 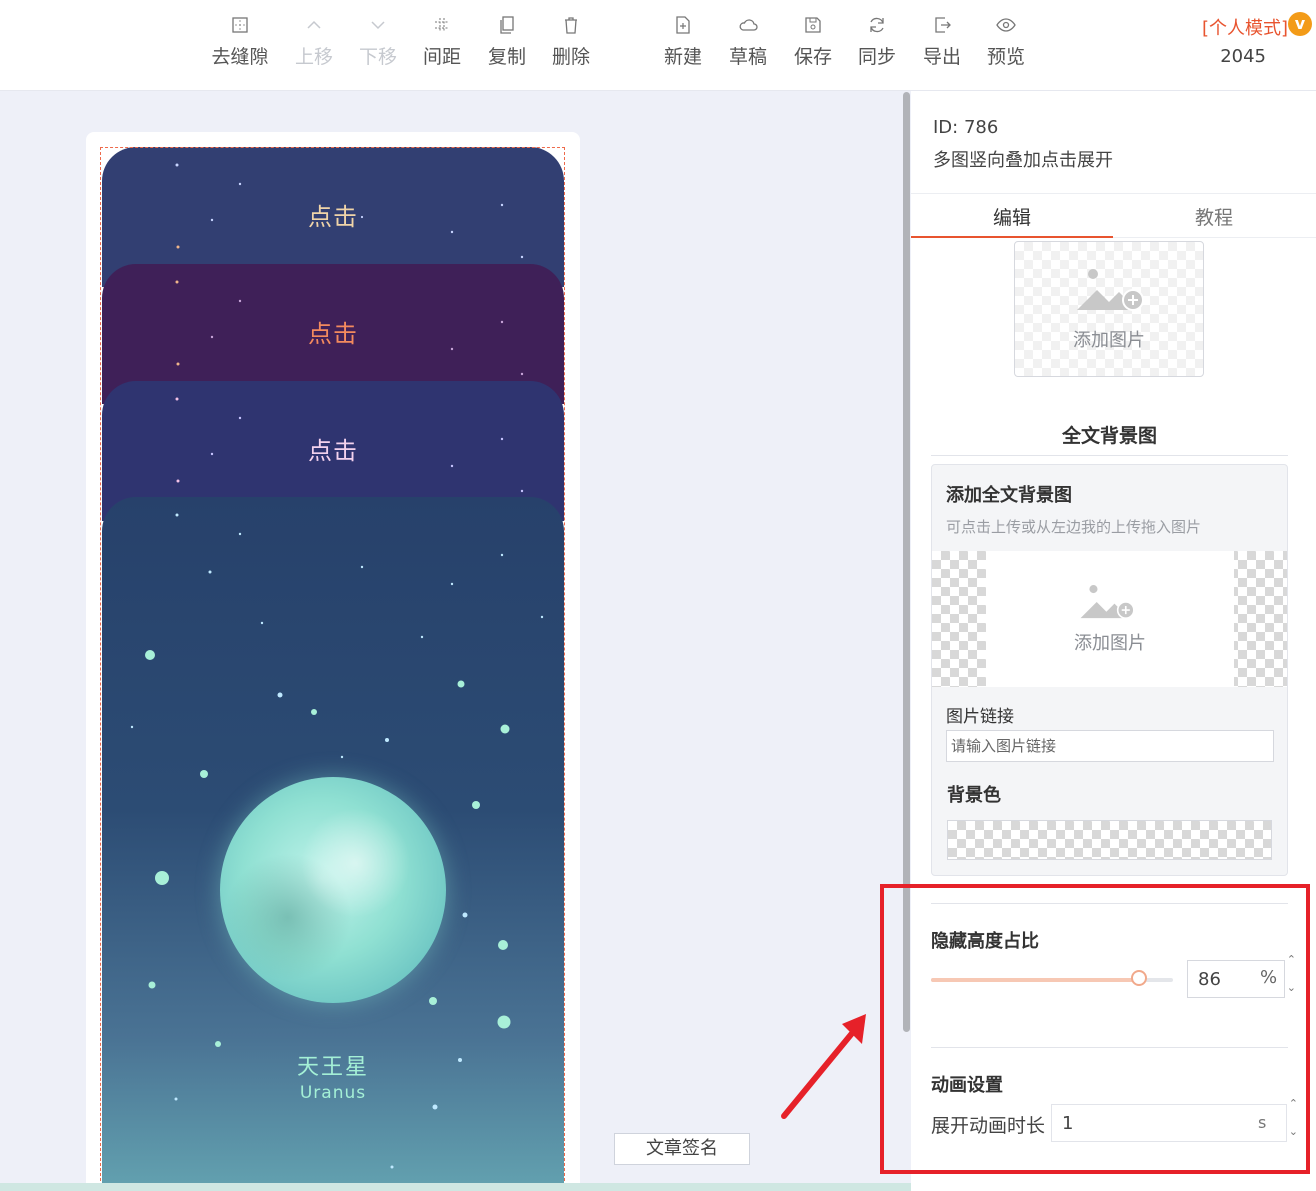 I want to click on tab-edit: 编辑, so click(x=1012, y=216).